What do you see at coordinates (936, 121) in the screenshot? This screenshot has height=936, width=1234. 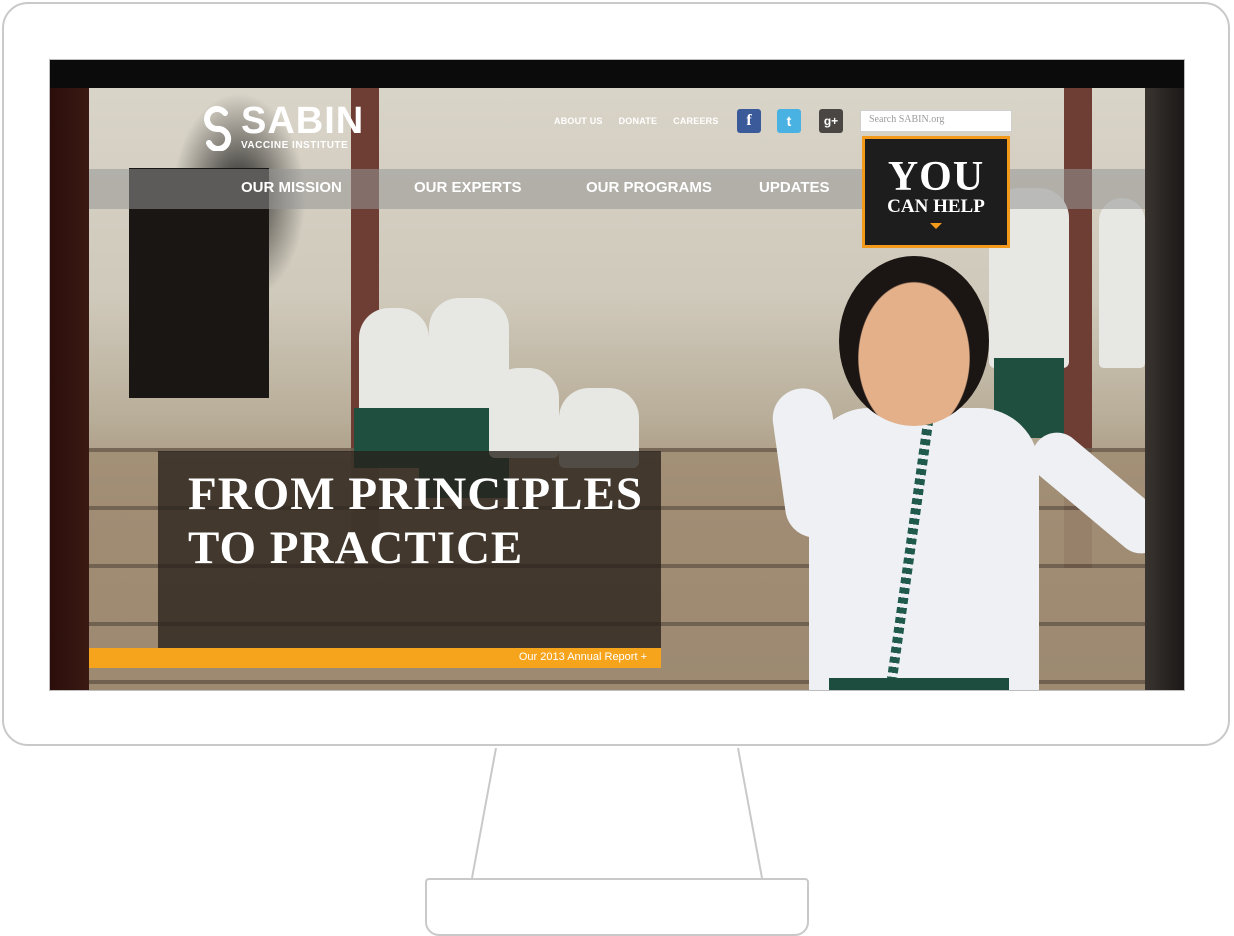 I see `search-input: Search SABIN.org` at bounding box center [936, 121].